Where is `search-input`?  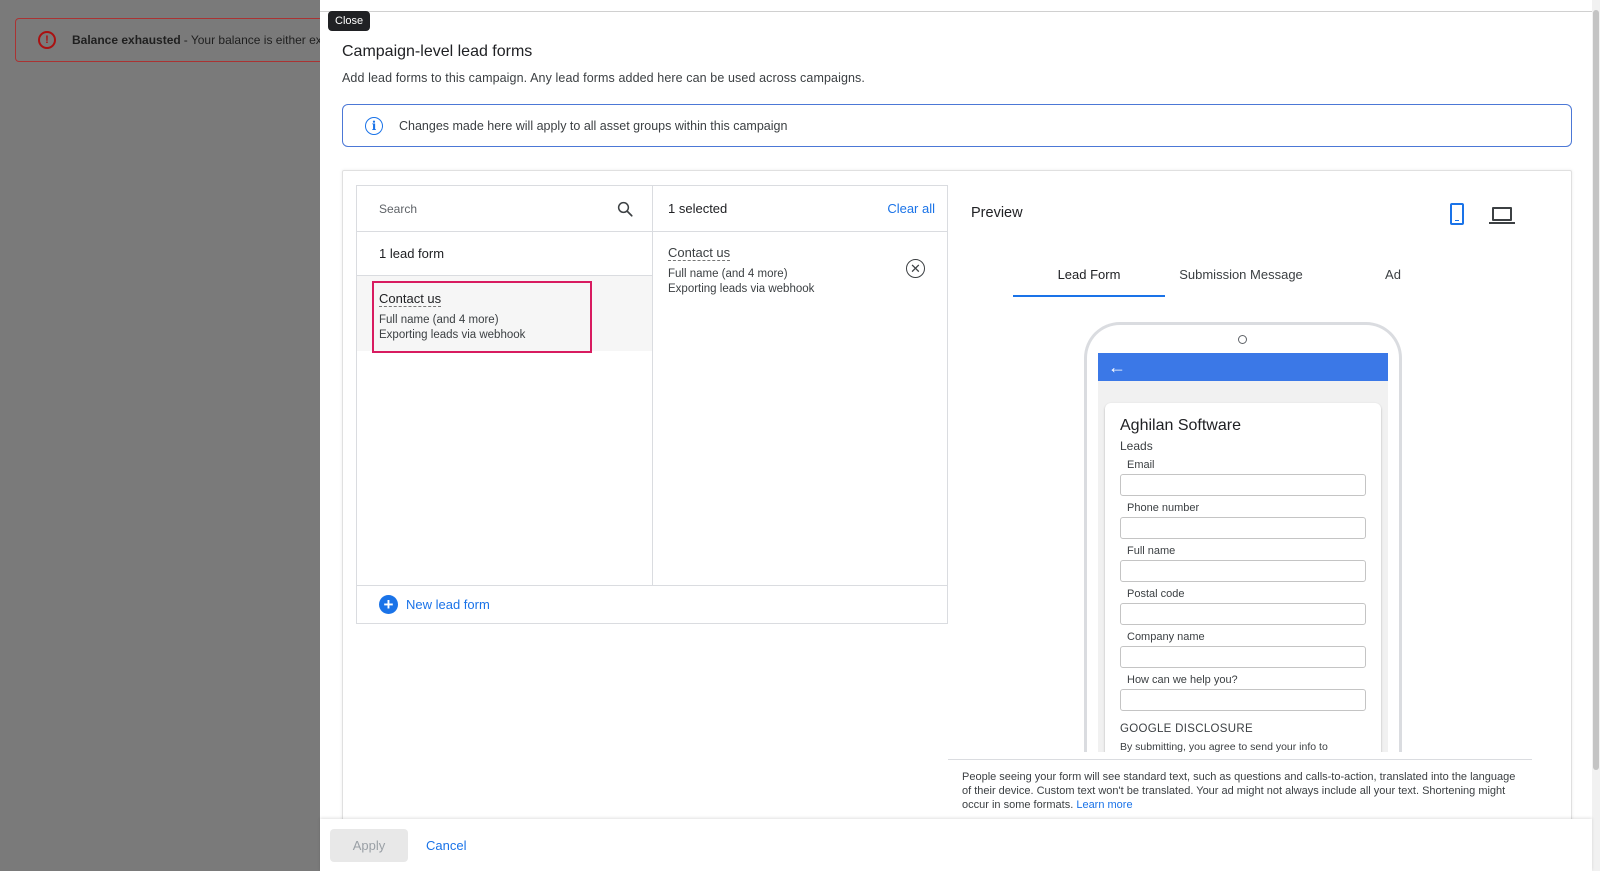
search-input is located at coordinates (479, 208).